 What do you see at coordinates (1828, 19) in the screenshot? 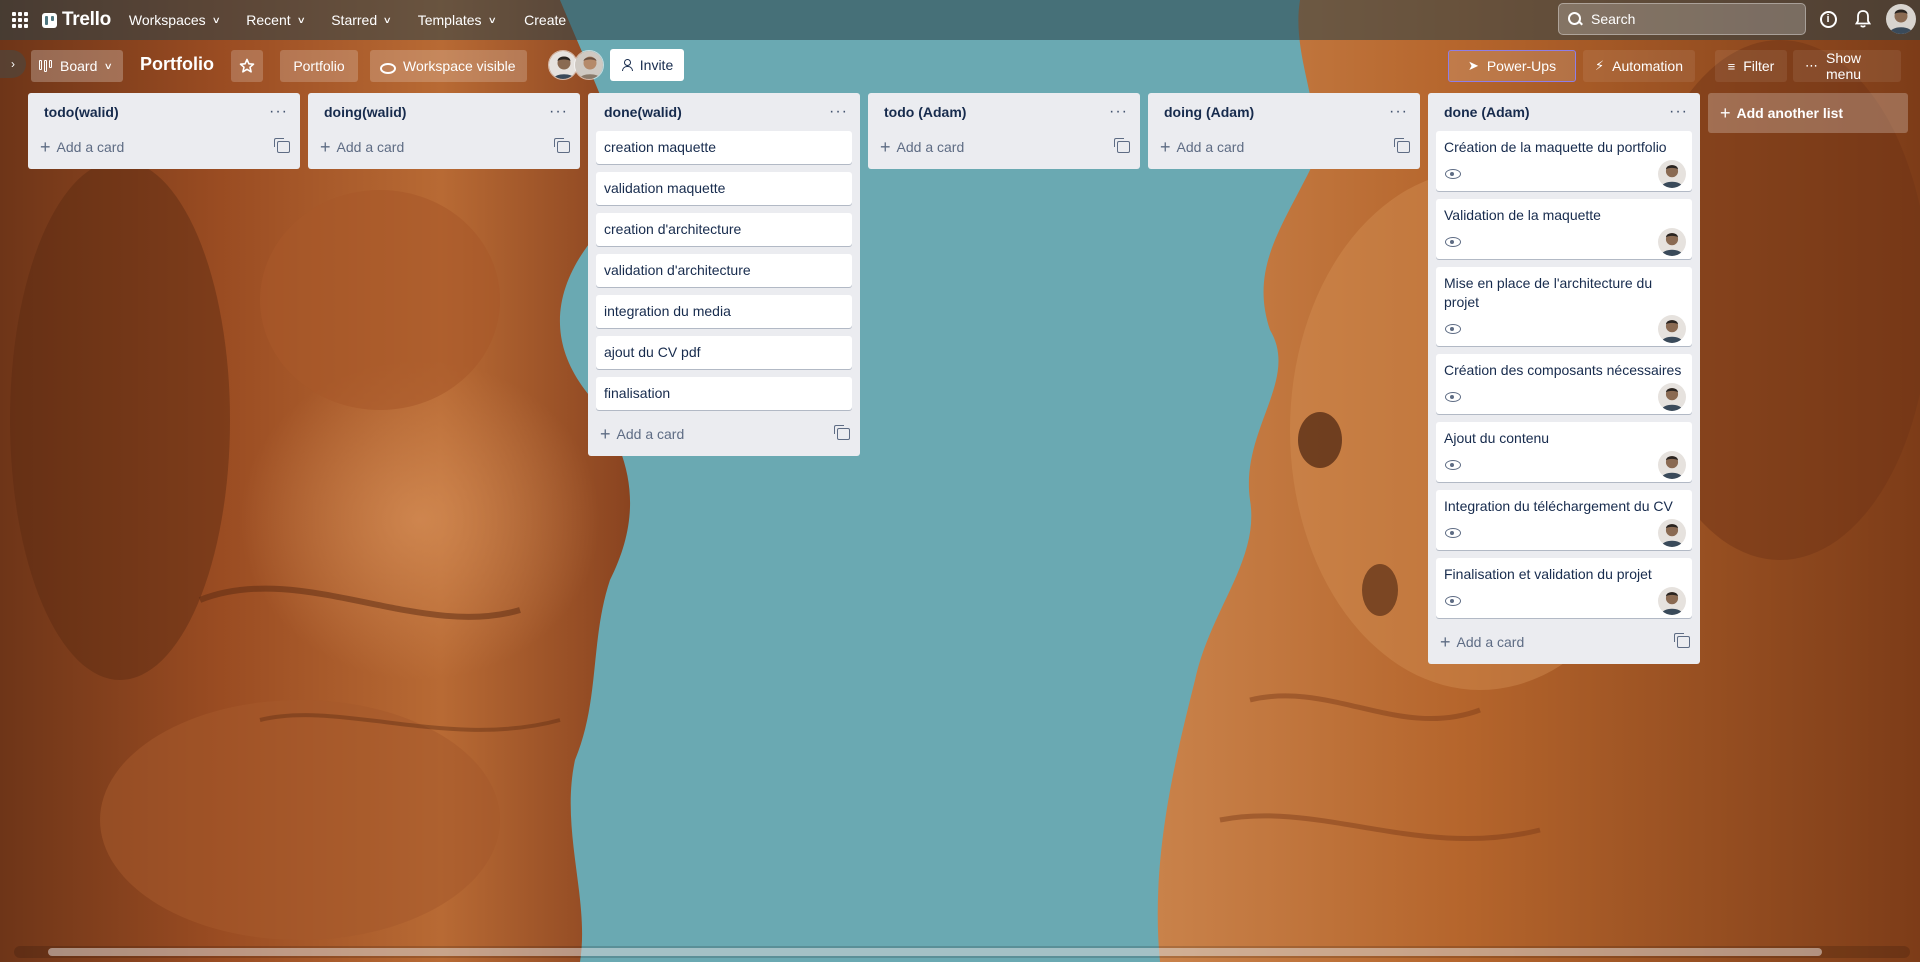
I see `info-icon: i` at bounding box center [1828, 19].